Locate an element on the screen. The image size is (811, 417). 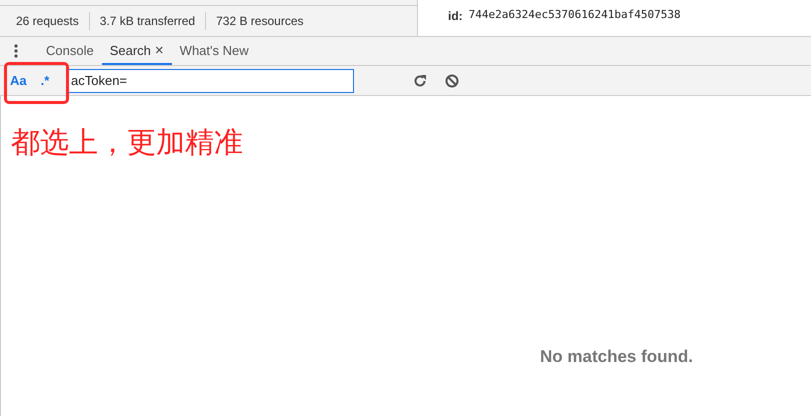
tab: Console is located at coordinates (70, 51).